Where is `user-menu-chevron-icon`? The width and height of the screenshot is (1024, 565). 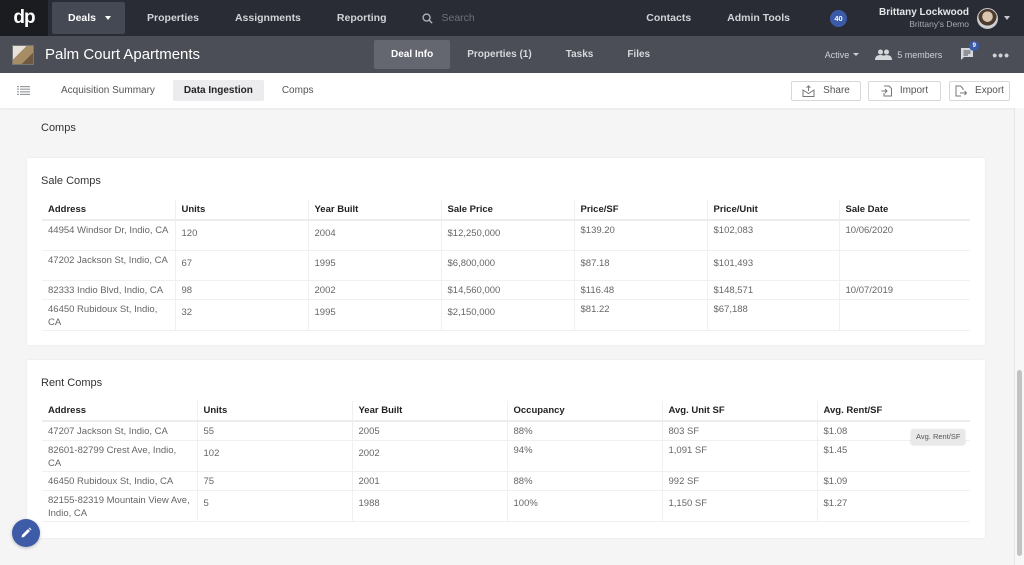 user-menu-chevron-icon is located at coordinates (1007, 18).